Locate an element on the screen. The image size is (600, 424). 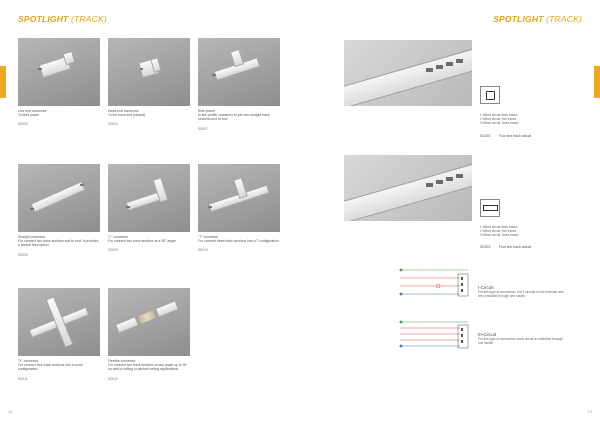
product-code: SD009 is located at coordinates (113, 250).